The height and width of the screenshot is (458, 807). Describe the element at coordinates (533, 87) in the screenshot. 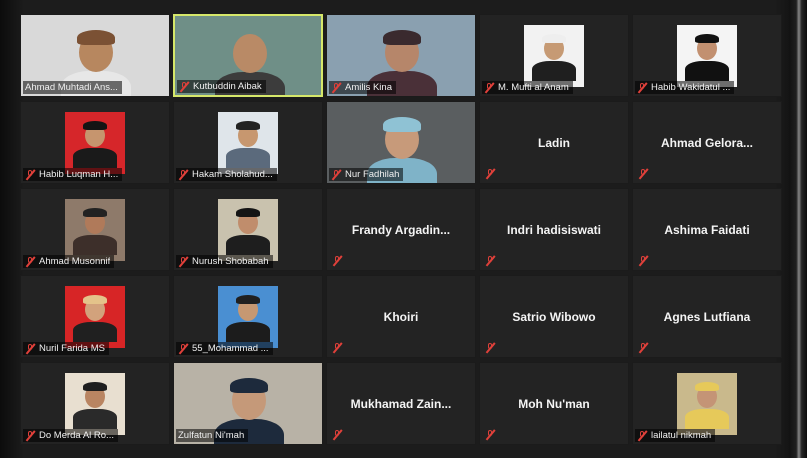

I see `participant-name: M. Mufti al Anam` at that location.